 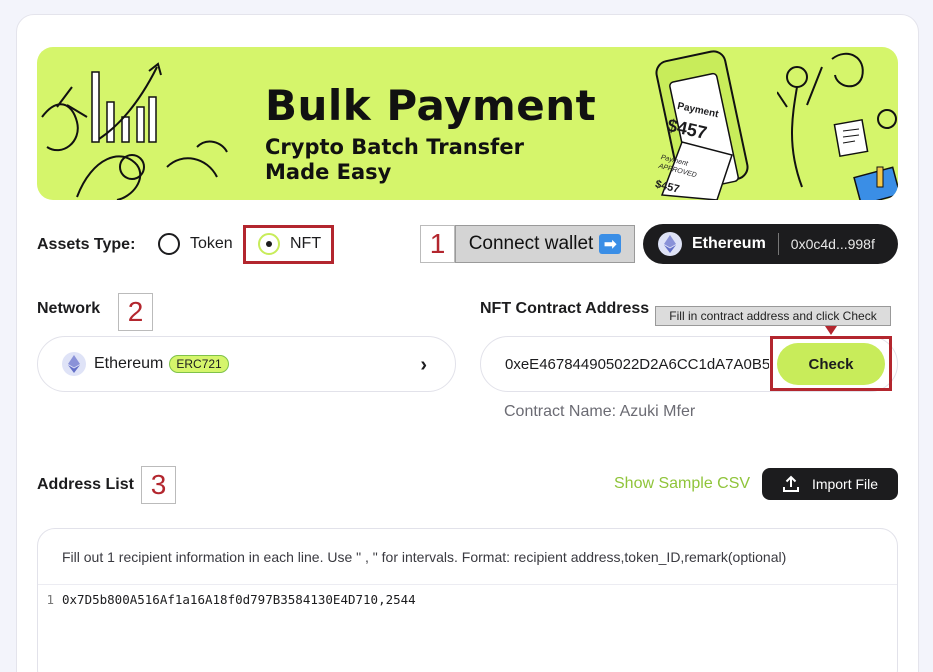 What do you see at coordinates (837, 126) in the screenshot?
I see `celebration-illustration` at bounding box center [837, 126].